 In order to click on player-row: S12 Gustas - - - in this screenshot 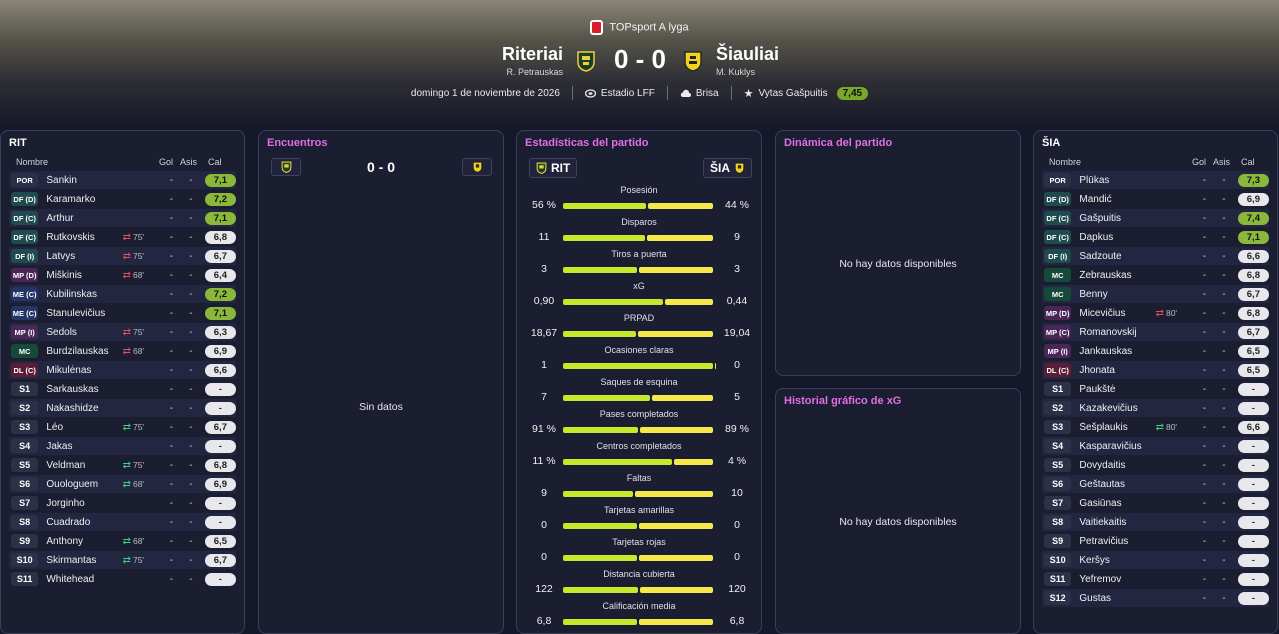, I will do `click(1156, 598)`.